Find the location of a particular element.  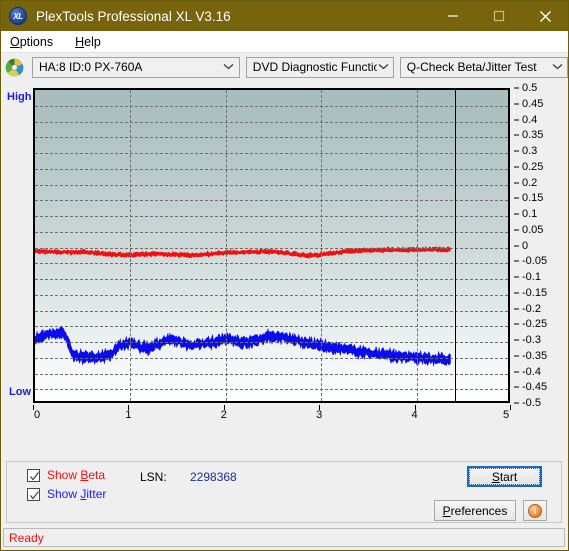

y-axis-tick-label: -0.45 is located at coordinates (535, 387).